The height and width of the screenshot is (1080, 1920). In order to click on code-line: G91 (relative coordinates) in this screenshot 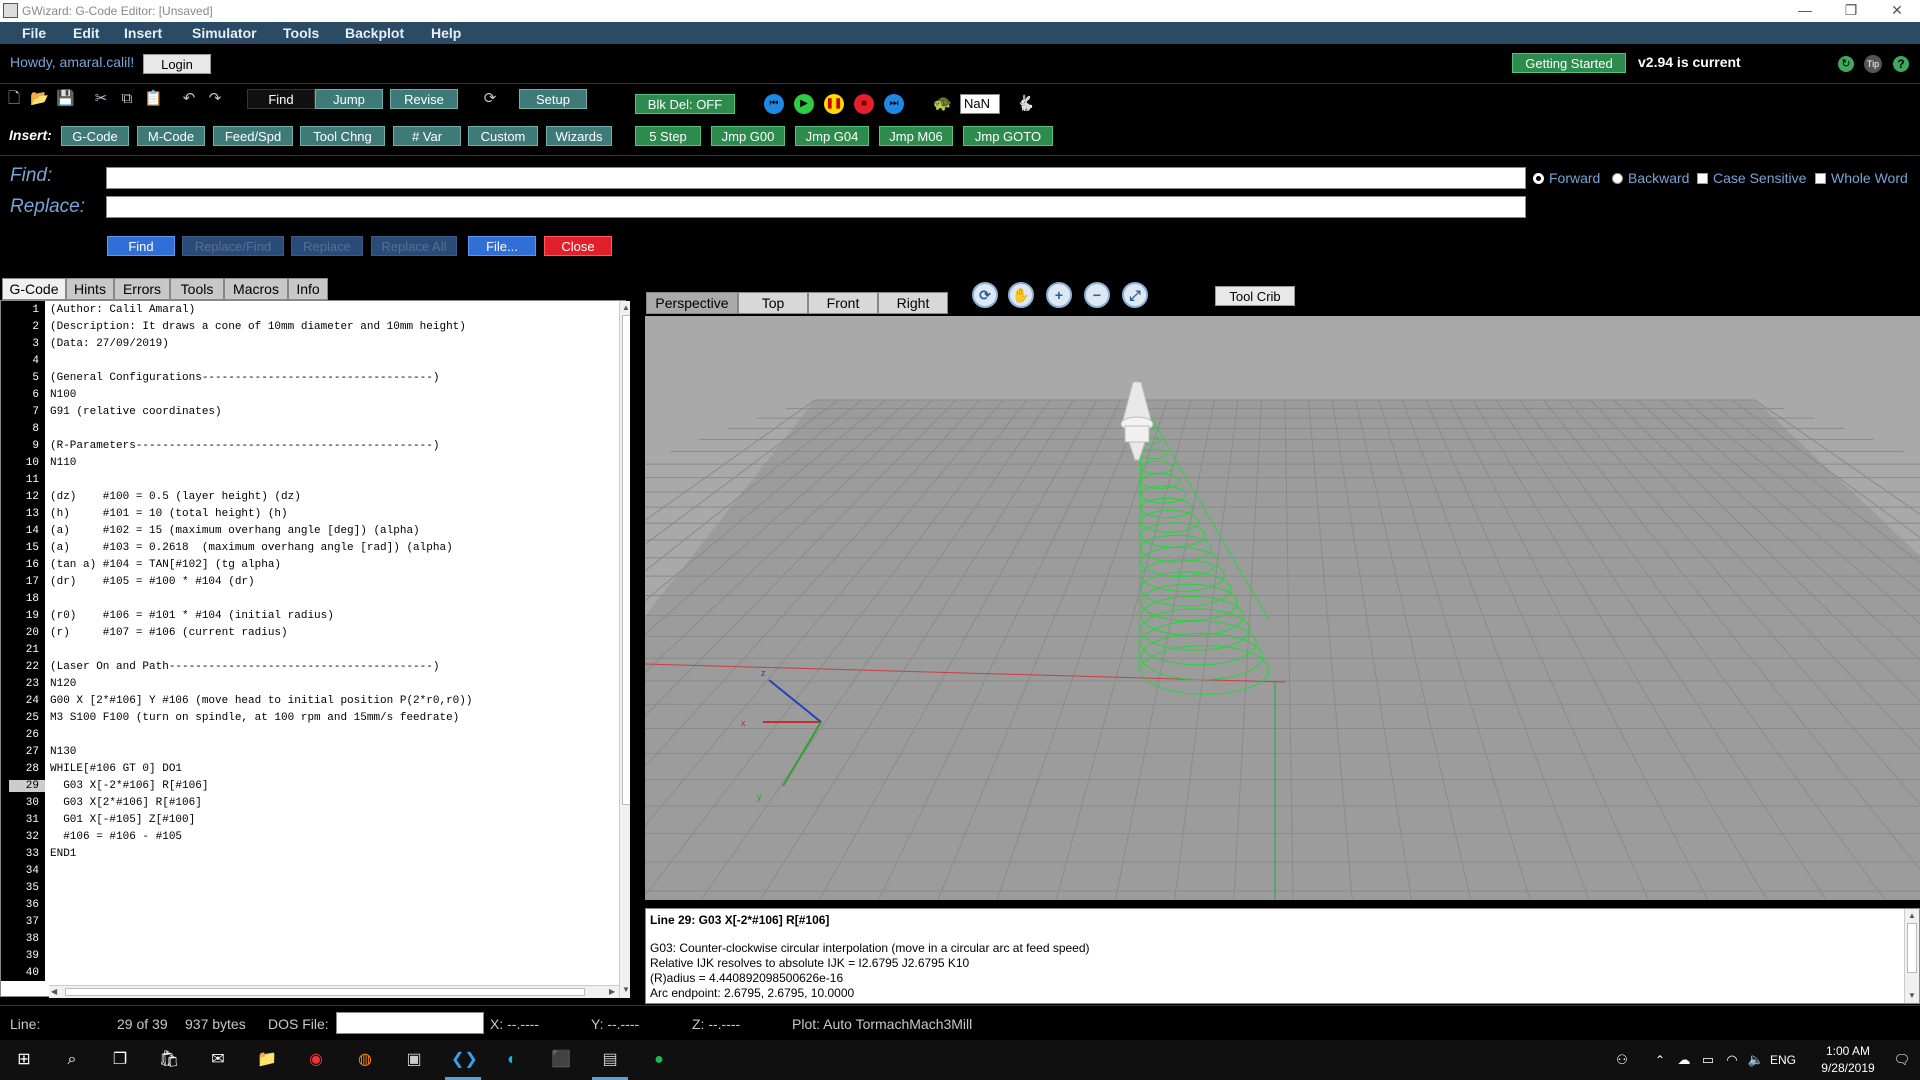, I will do `click(136, 412)`.